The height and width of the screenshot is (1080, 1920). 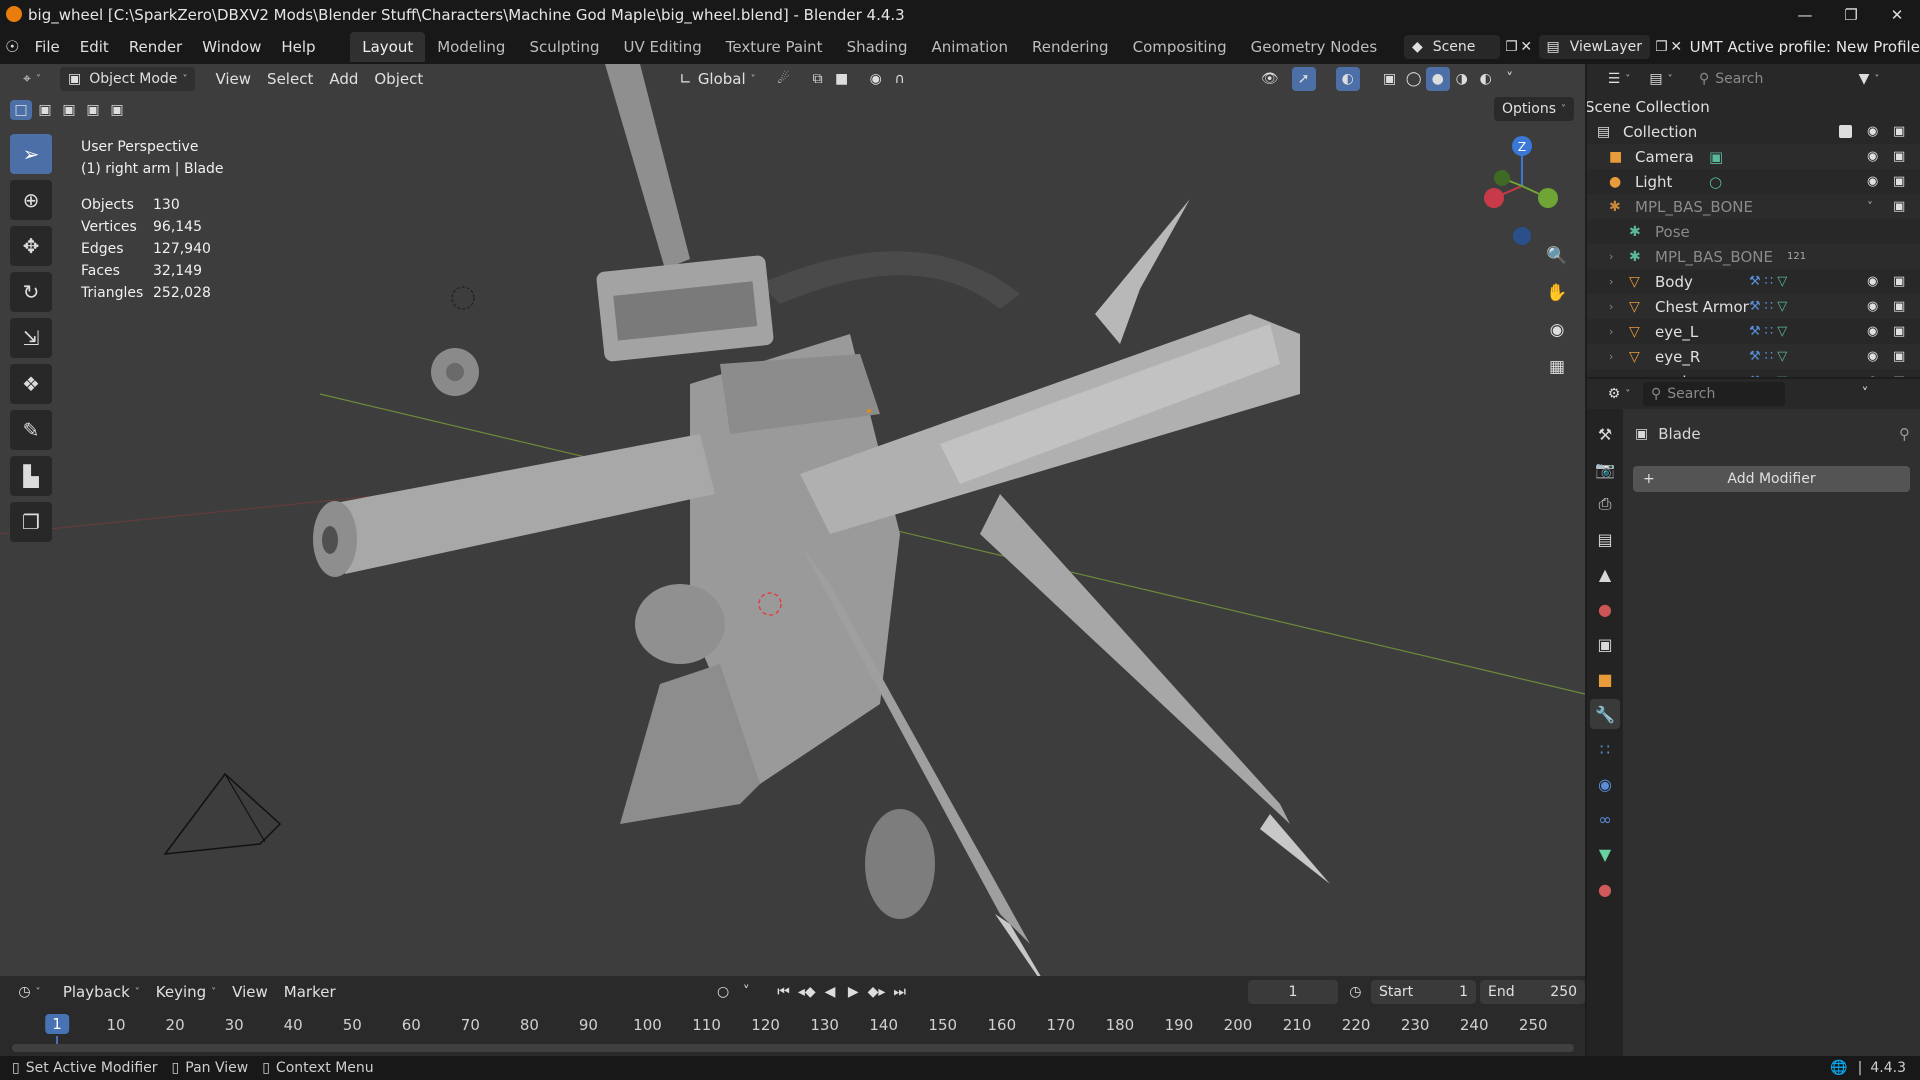 What do you see at coordinates (746, 992) in the screenshot?
I see `keying-options-icon: ˅` at bounding box center [746, 992].